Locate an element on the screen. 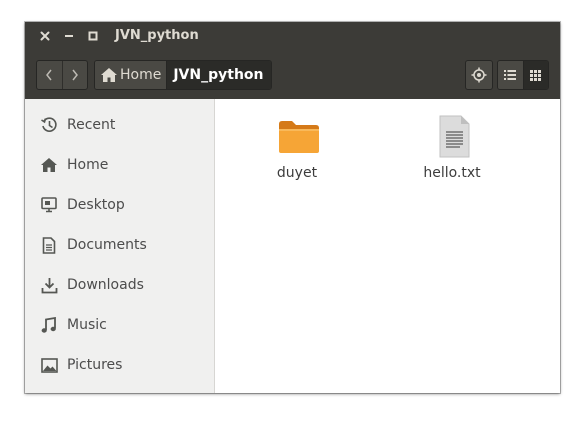 The image size is (585, 423). list-view-icon is located at coordinates (510, 75).